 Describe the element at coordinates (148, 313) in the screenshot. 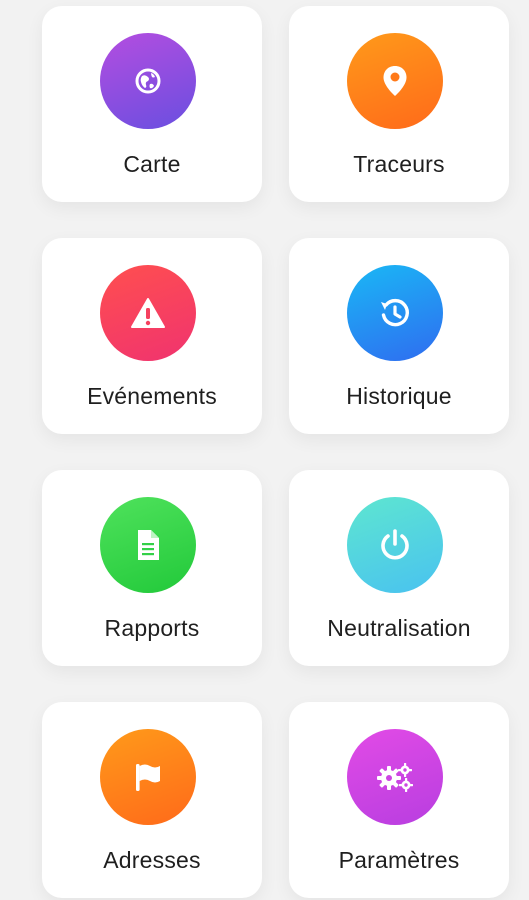

I see `warning-icon` at that location.